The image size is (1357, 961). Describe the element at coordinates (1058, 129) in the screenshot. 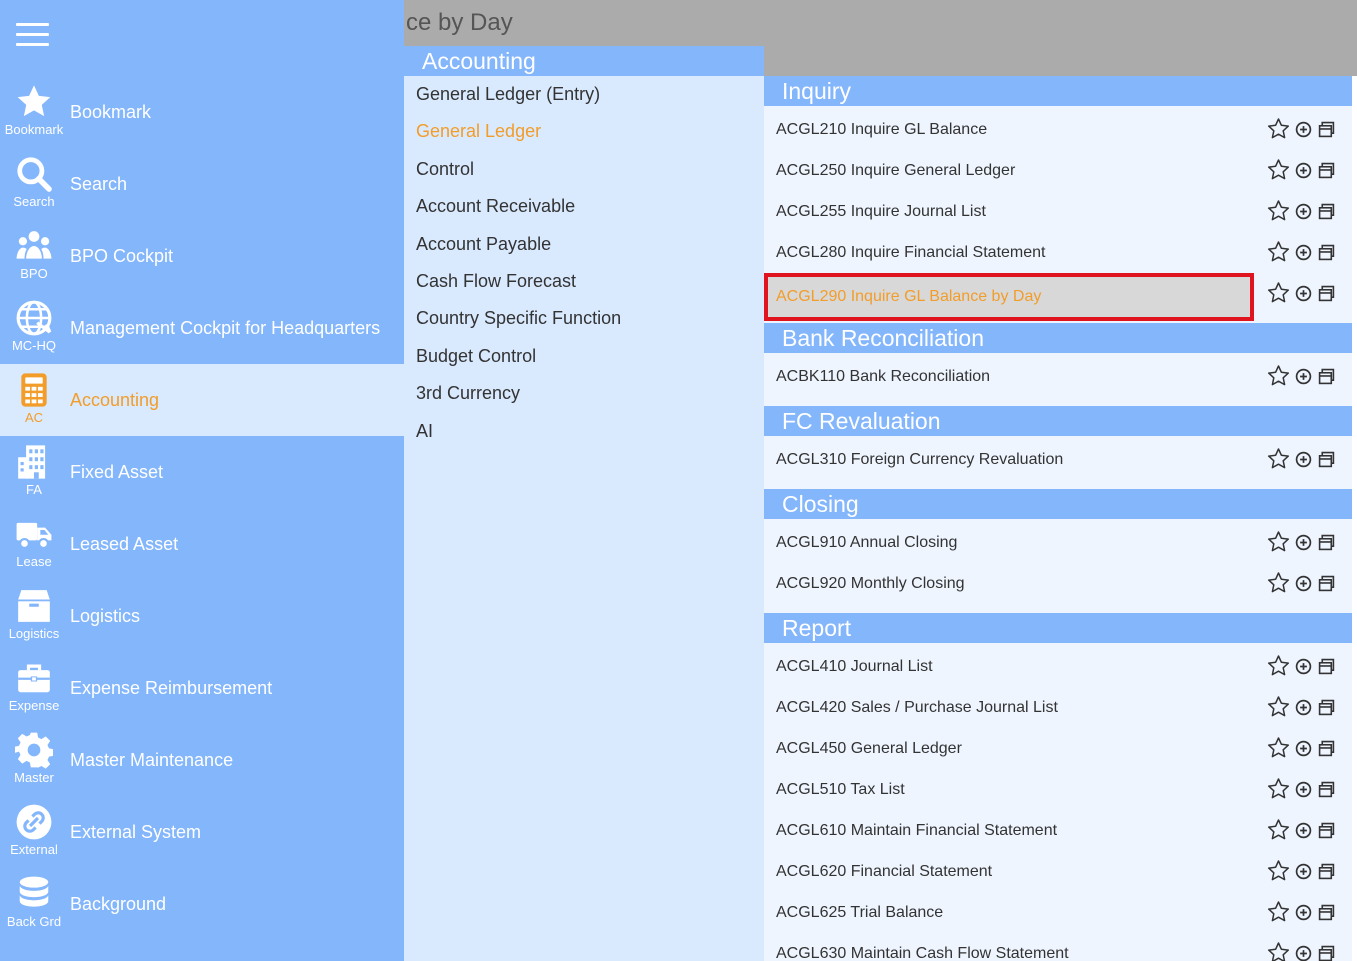

I see `function-row: ACGL210 Inquire GL Balance` at that location.